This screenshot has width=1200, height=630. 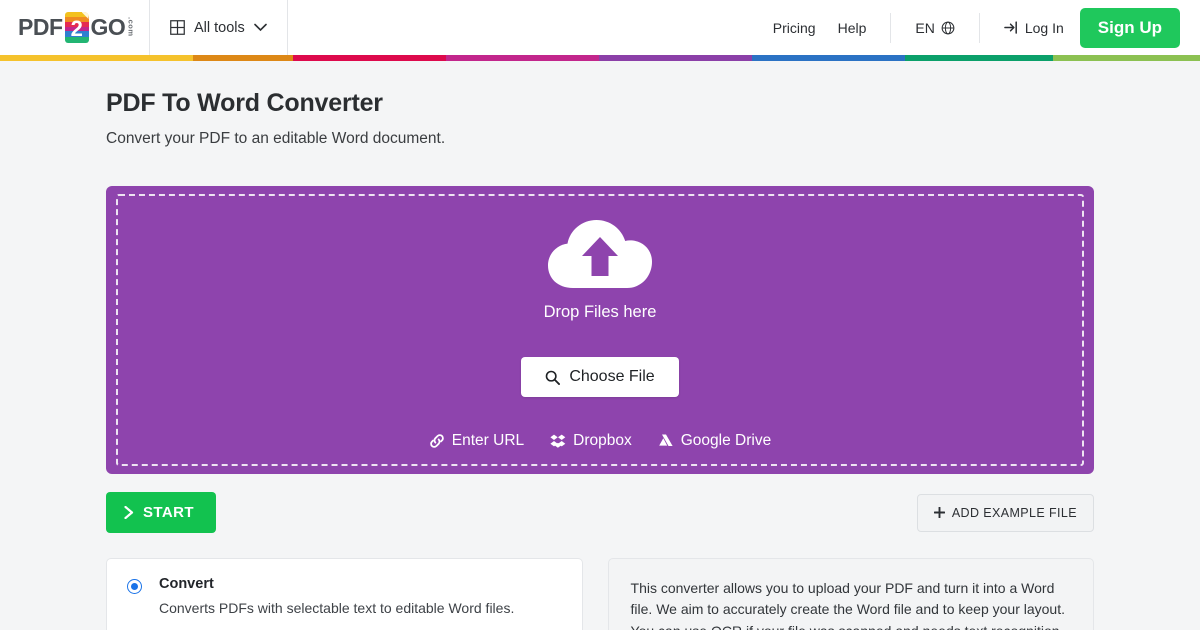 I want to click on header-nav-right: Pricing Help EN Log In Sign Up, so click(x=986, y=27).